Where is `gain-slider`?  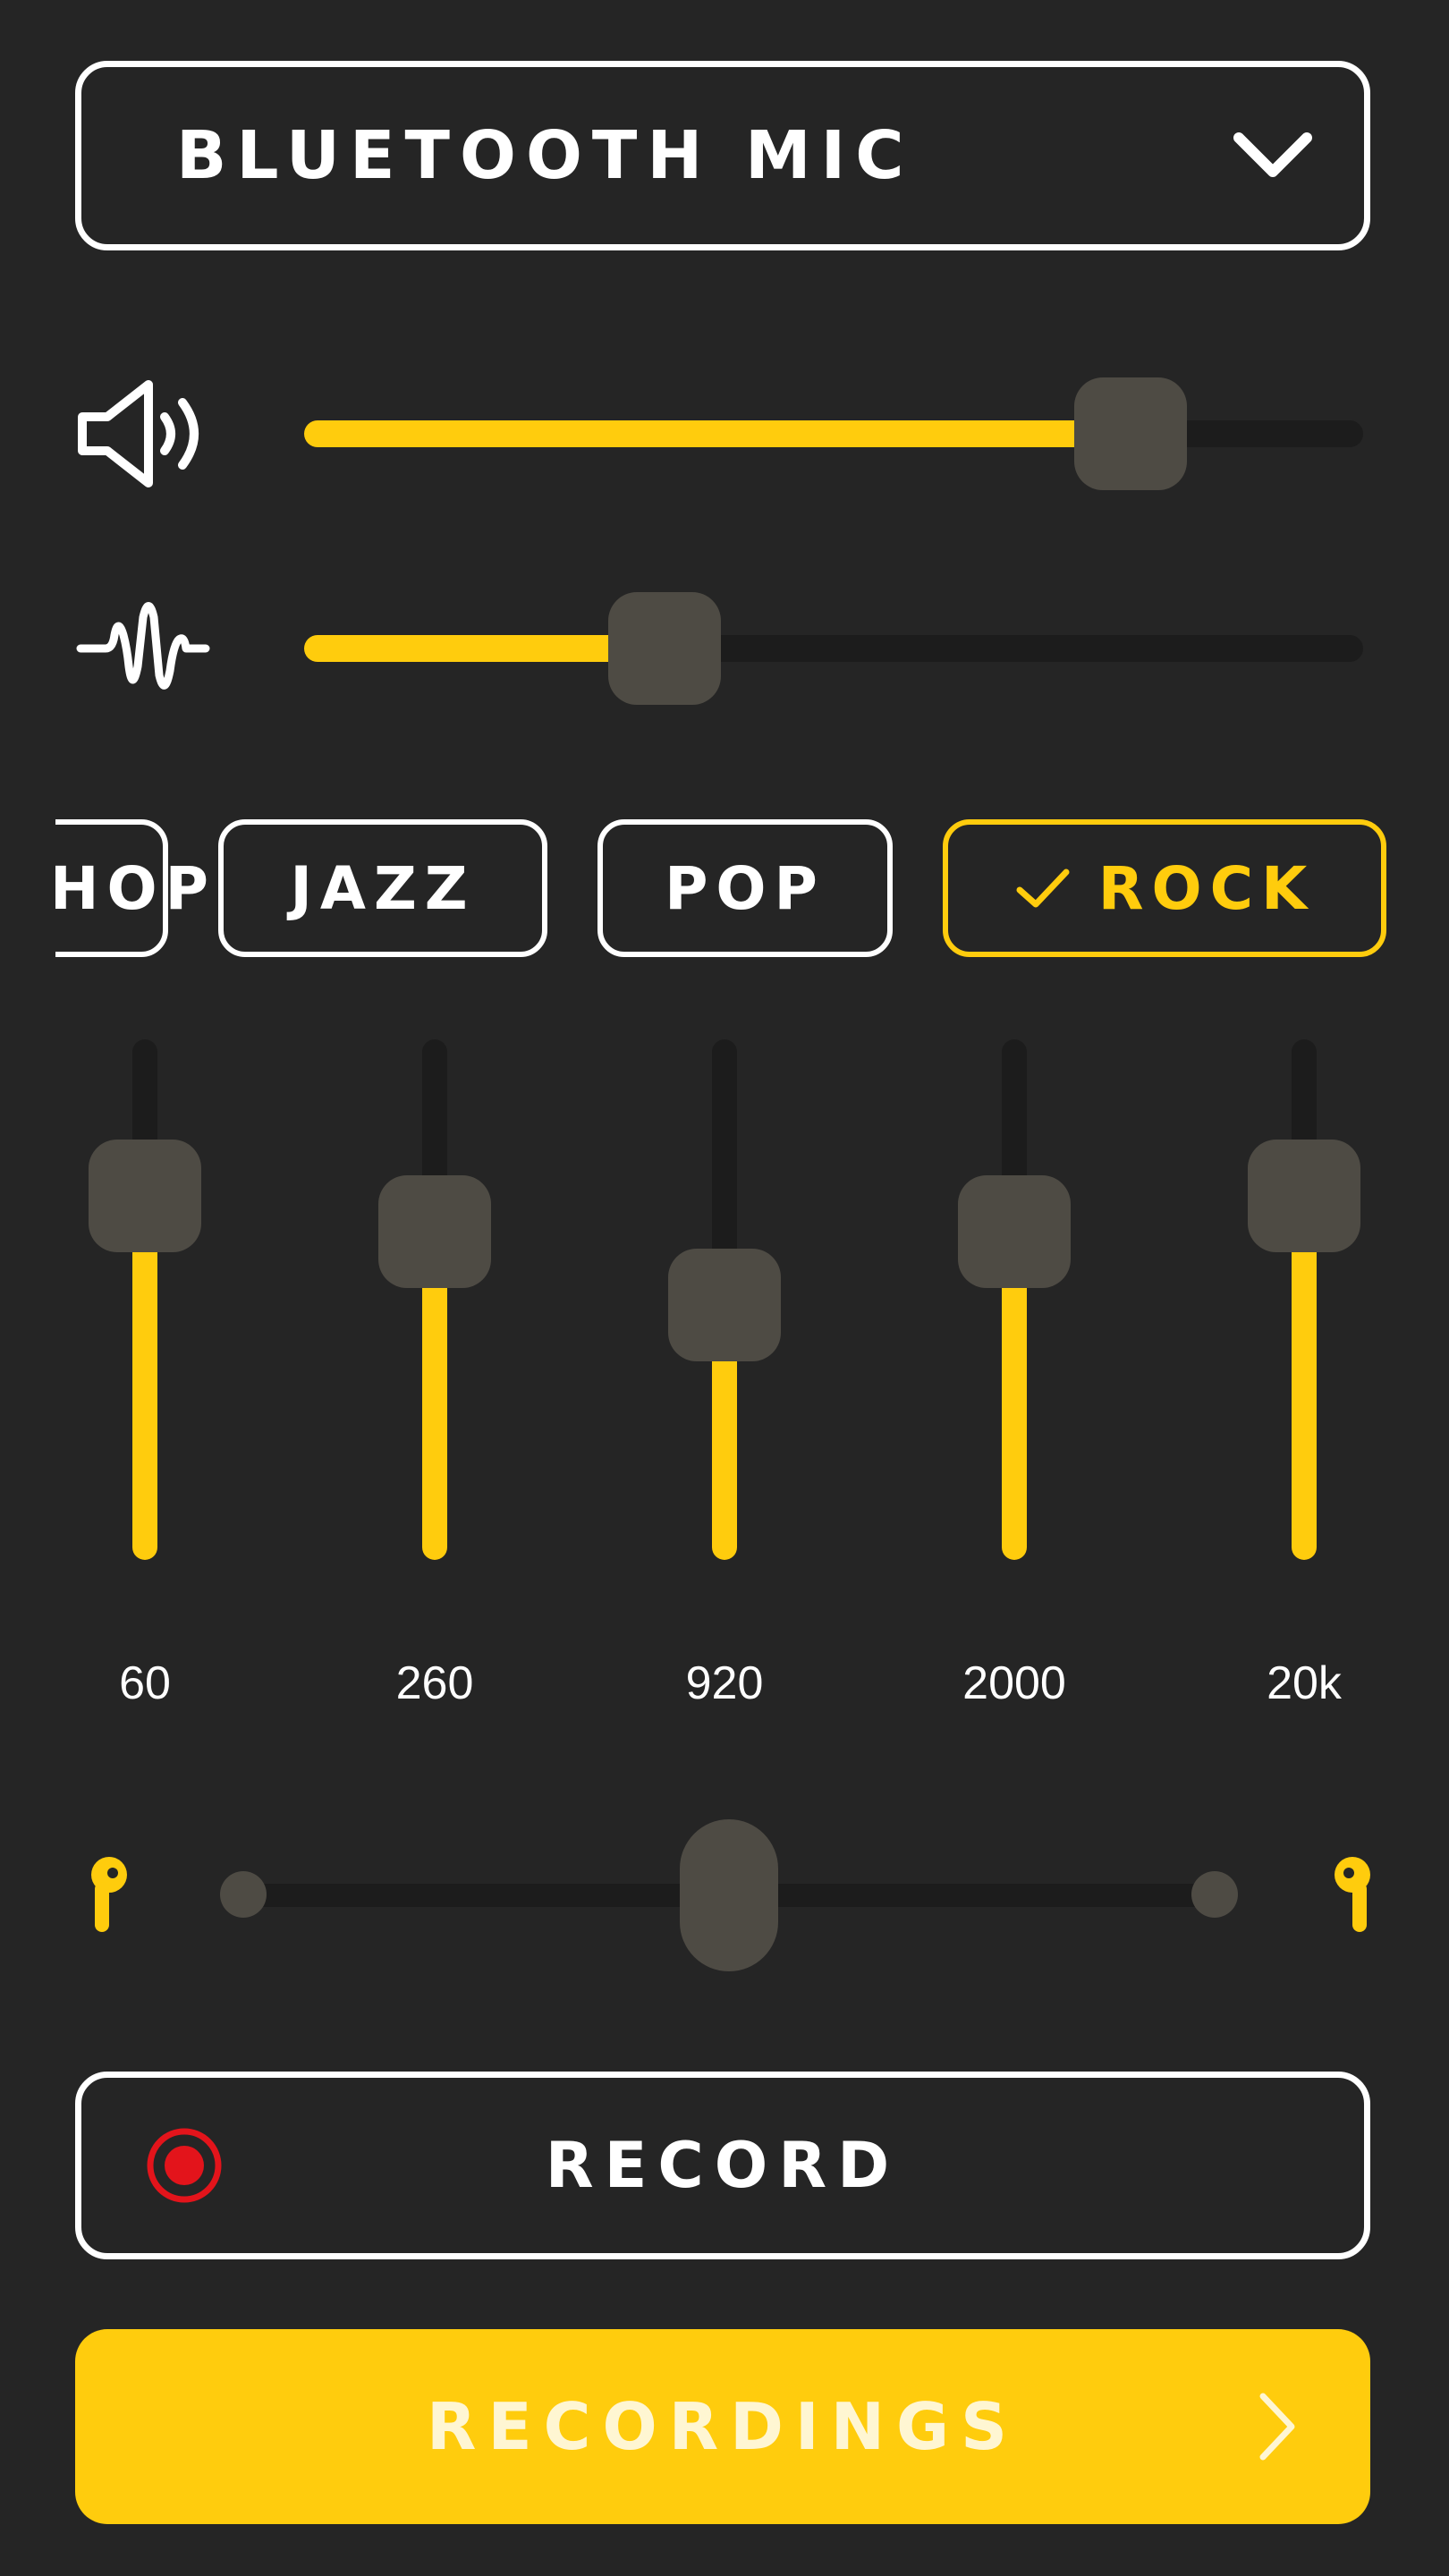
gain-slider is located at coordinates (833, 648).